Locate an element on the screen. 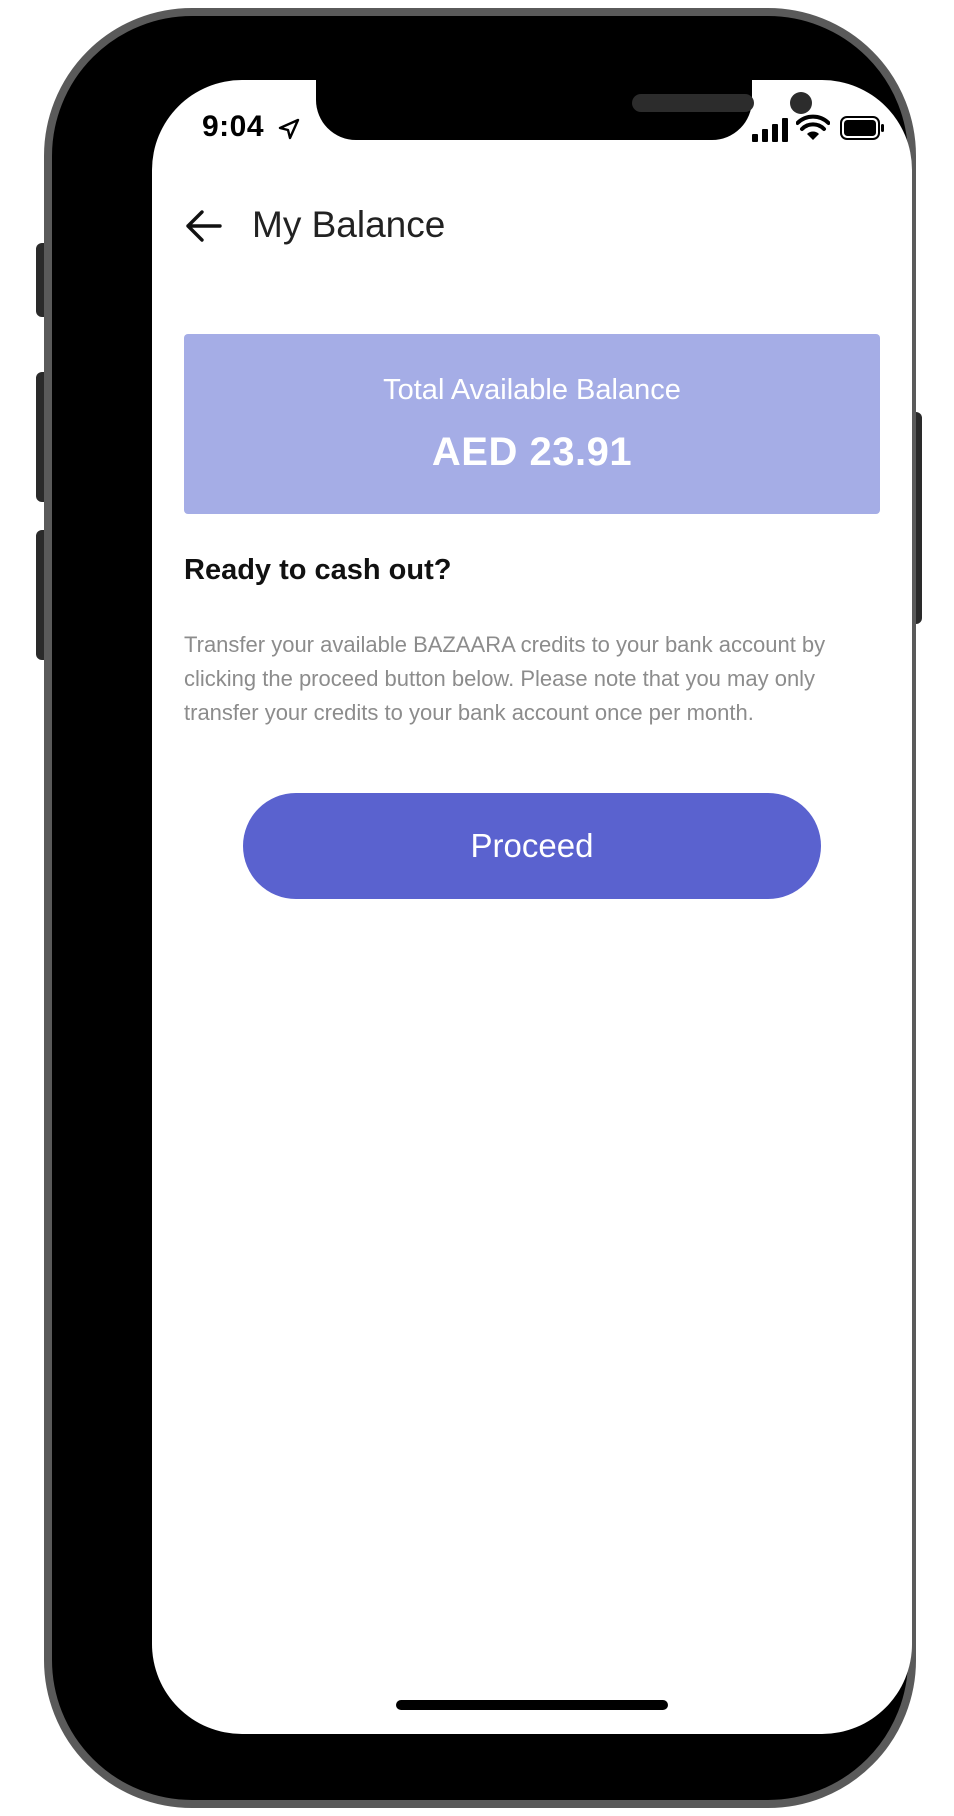 This screenshot has height=1816, width=954. wifi-icon is located at coordinates (813, 127).